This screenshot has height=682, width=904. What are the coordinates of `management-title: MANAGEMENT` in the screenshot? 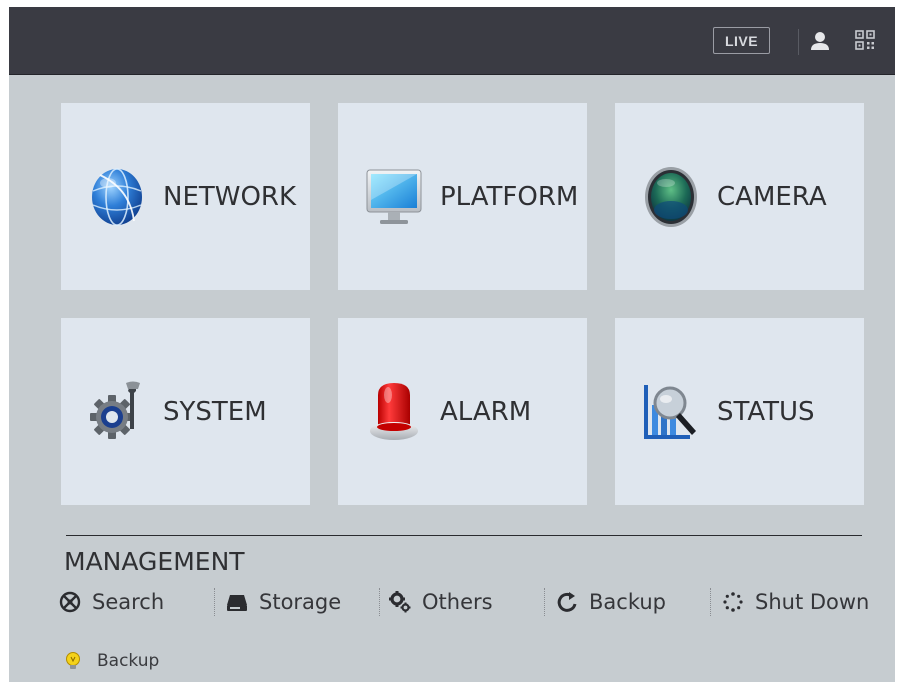 It's located at (154, 561).